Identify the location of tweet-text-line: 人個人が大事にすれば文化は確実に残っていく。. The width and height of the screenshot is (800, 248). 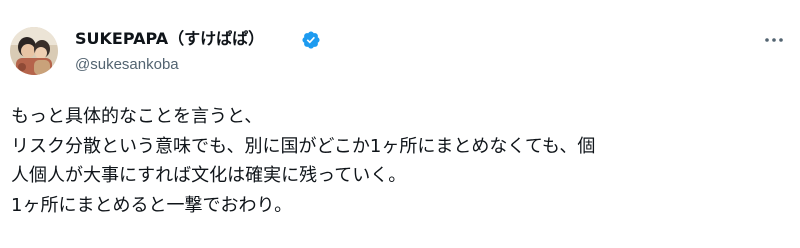
(209, 175).